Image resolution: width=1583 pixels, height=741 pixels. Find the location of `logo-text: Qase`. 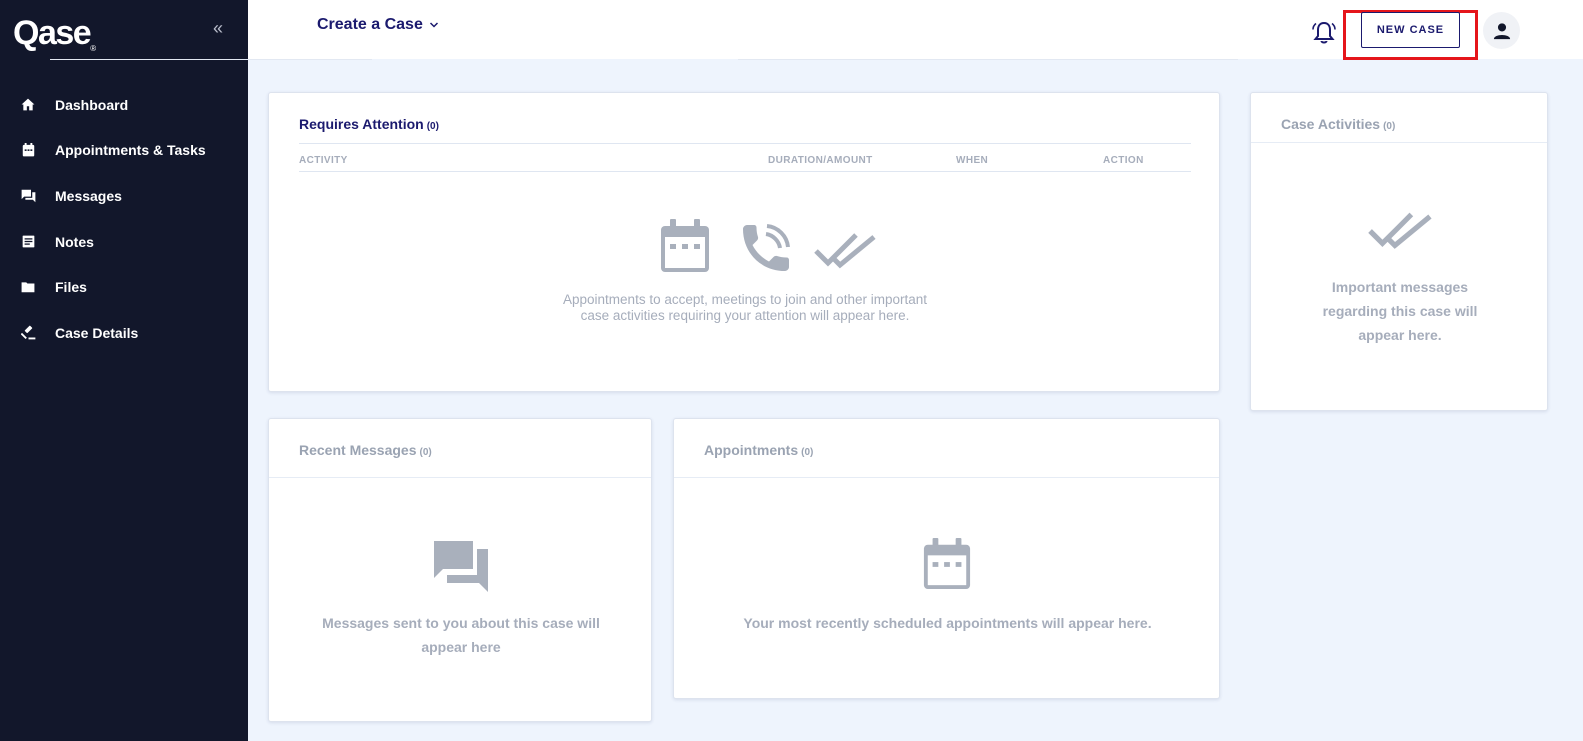

logo-text: Qase is located at coordinates (52, 33).